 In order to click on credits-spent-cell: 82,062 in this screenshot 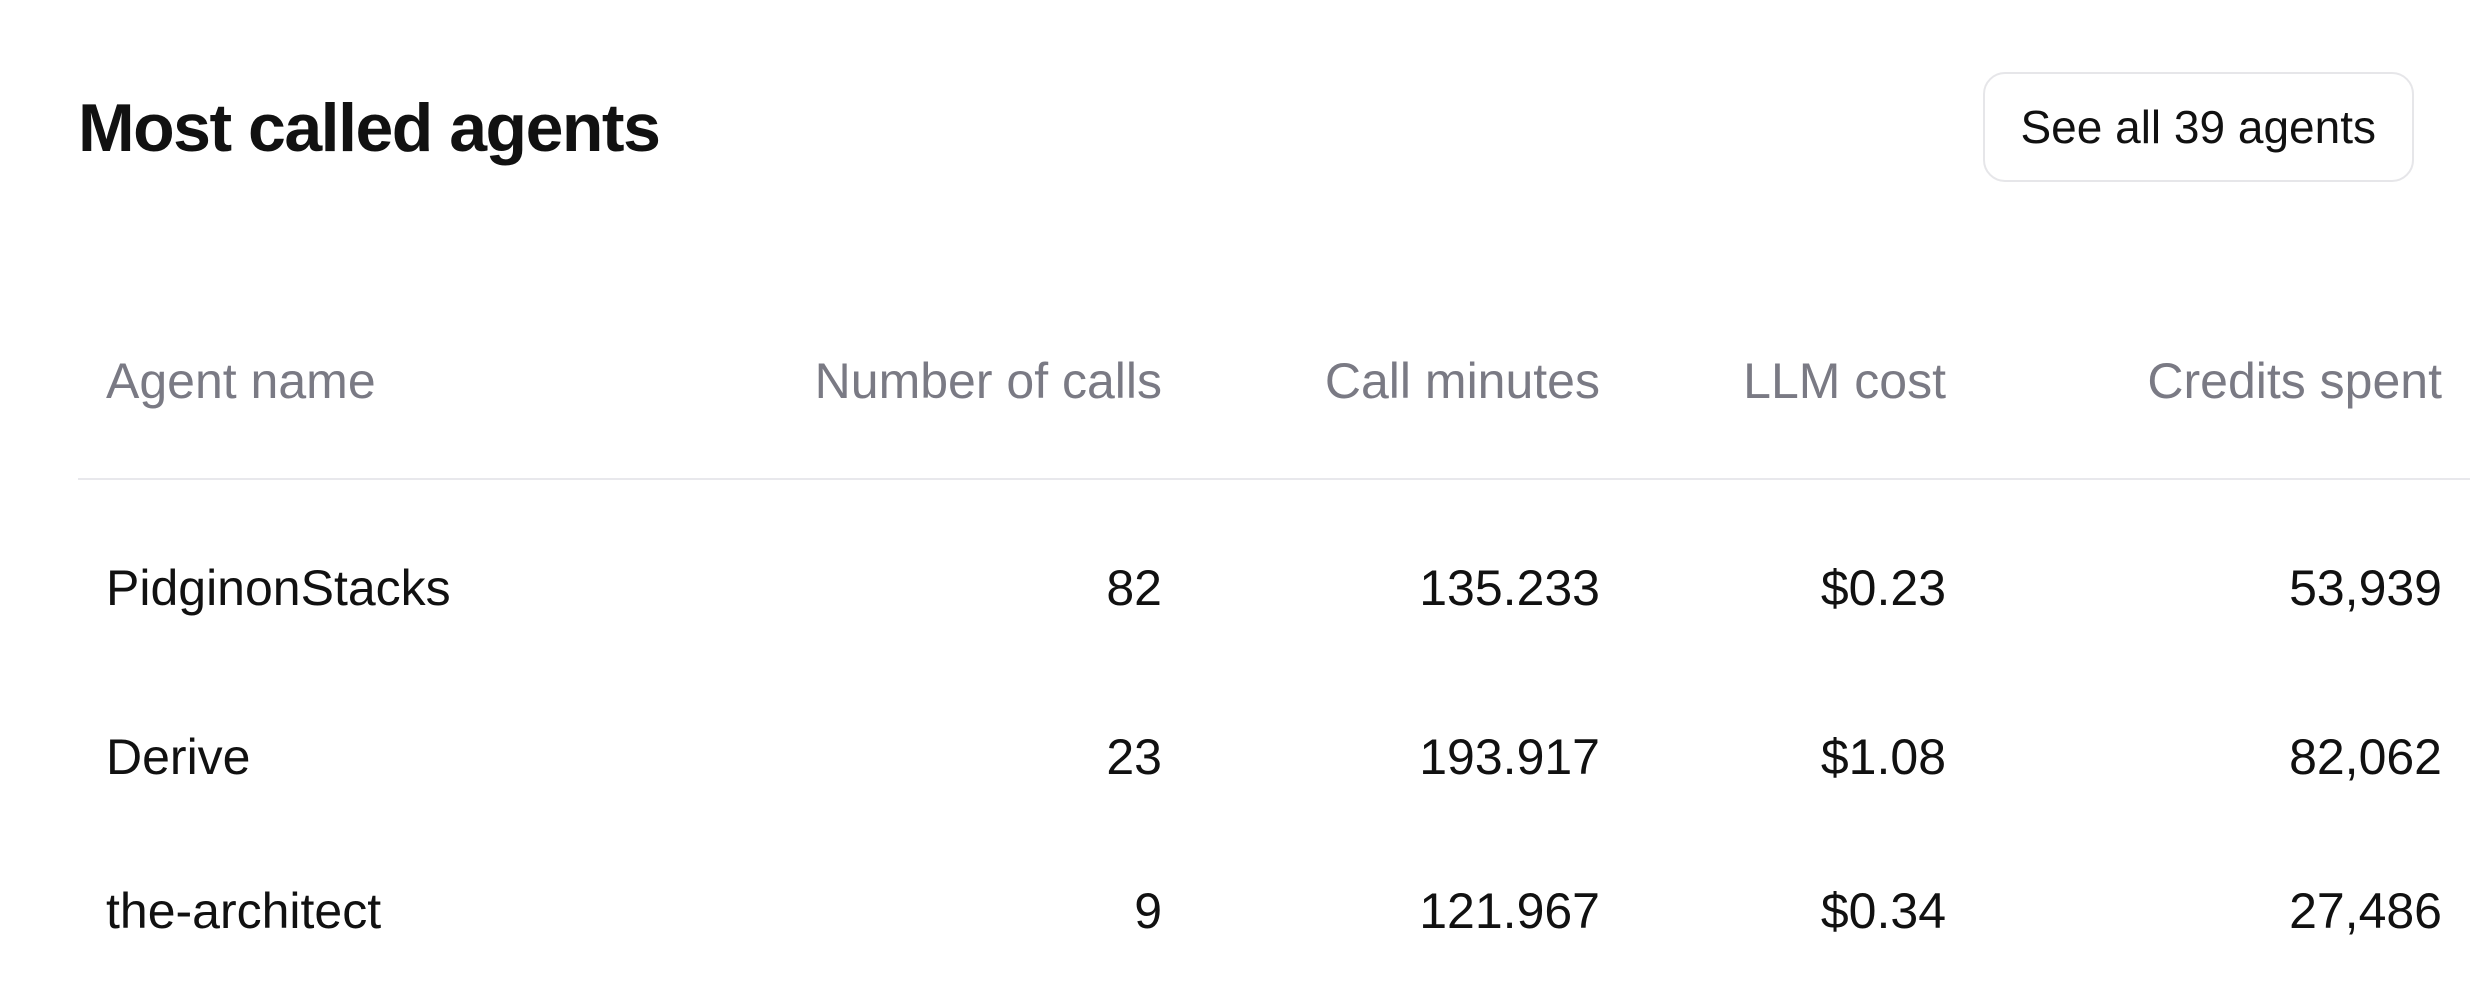, I will do `click(2365, 757)`.